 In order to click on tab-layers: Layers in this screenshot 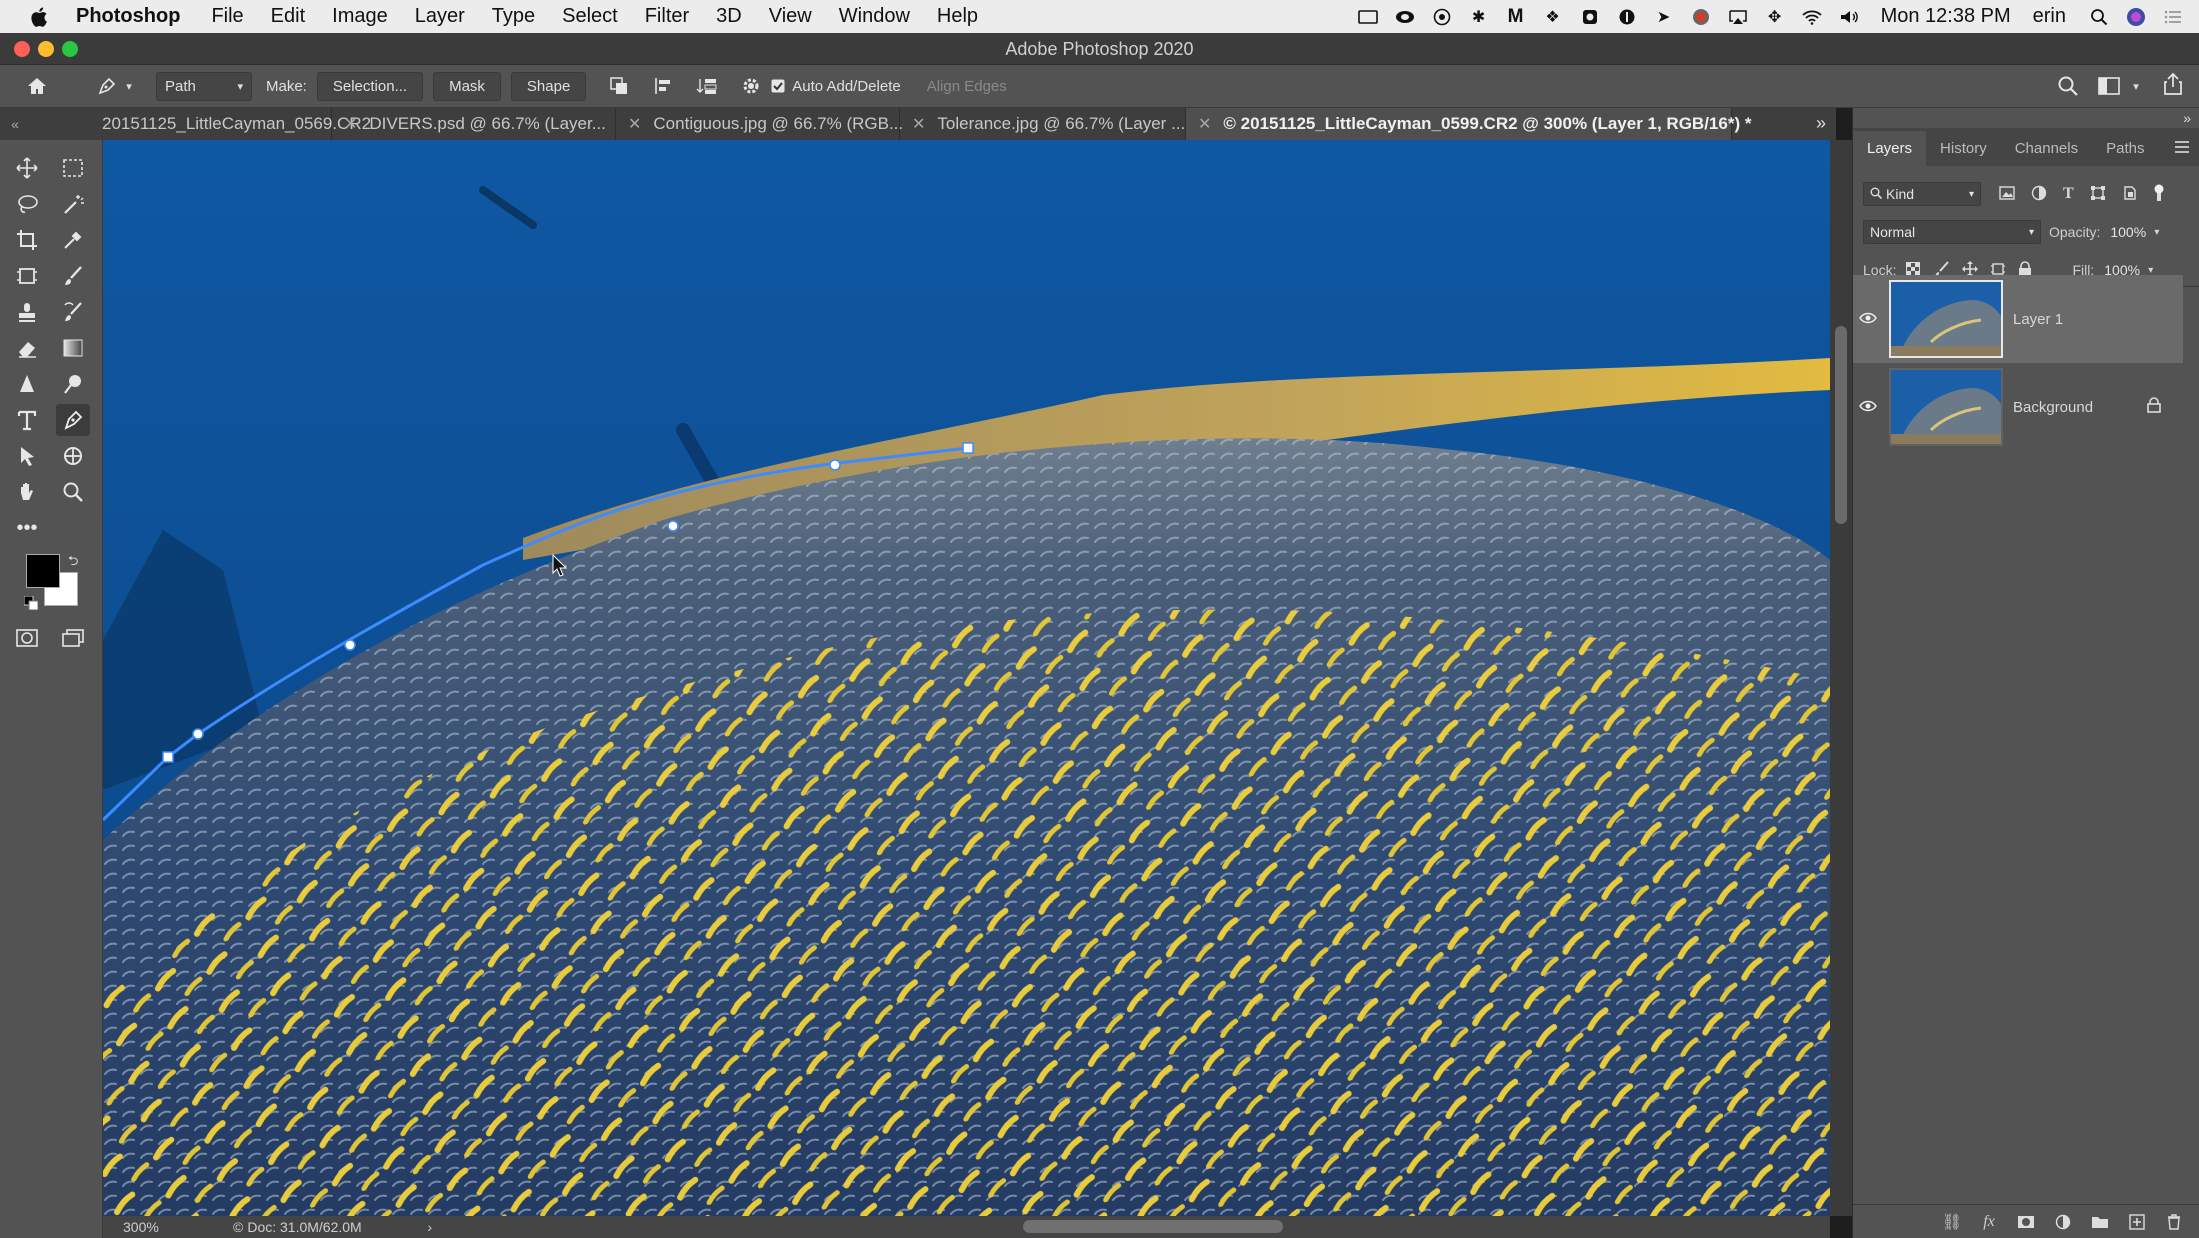, I will do `click(1890, 148)`.